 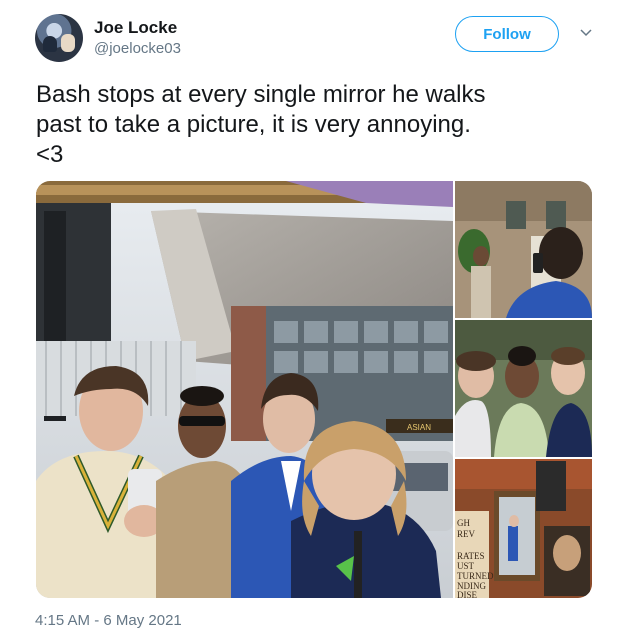 What do you see at coordinates (135, 28) in the screenshot?
I see `author-name: Joe Locke` at bounding box center [135, 28].